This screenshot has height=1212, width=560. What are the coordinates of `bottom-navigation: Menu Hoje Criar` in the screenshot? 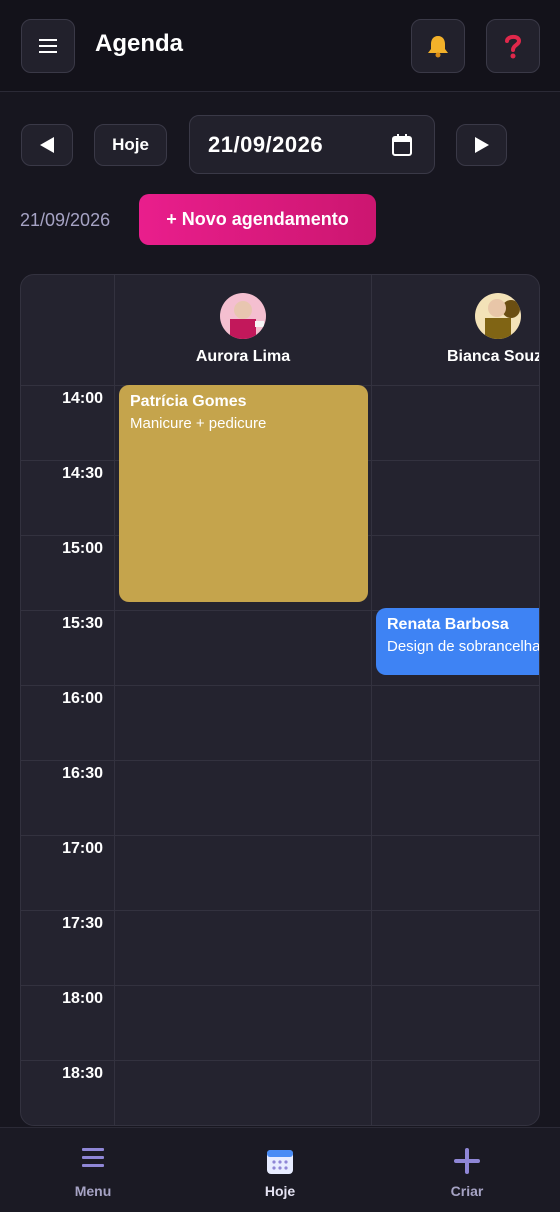 It's located at (280, 1169).